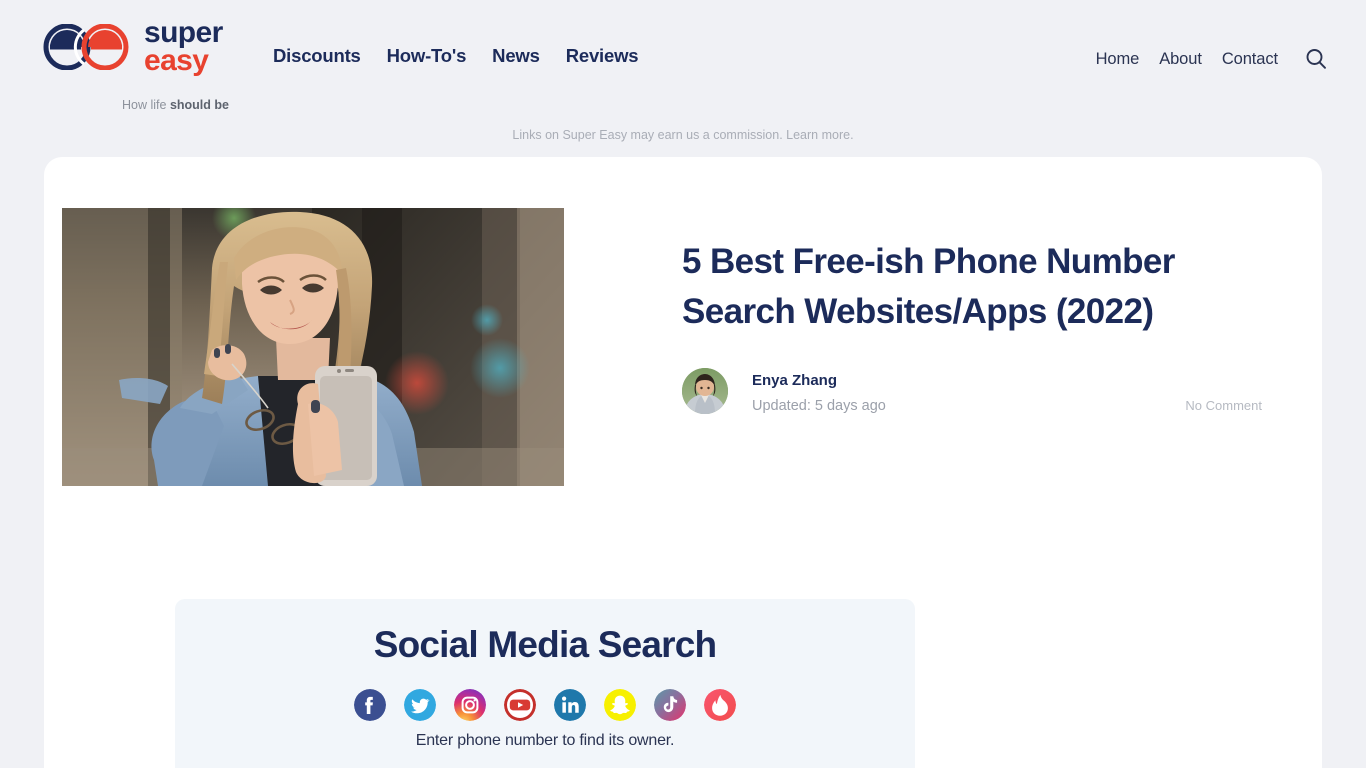  What do you see at coordinates (1250, 59) in the screenshot?
I see `nav-item-contact: Contact` at bounding box center [1250, 59].